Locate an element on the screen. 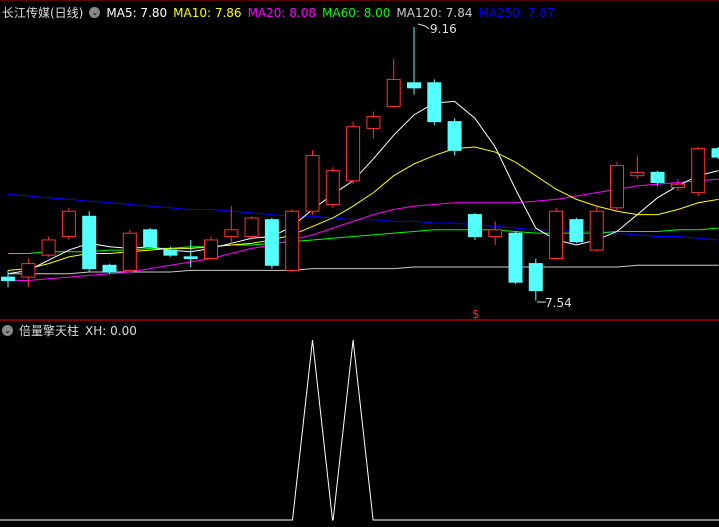 The image size is (719, 527). high-arrow-icon is located at coordinates (423, 26).